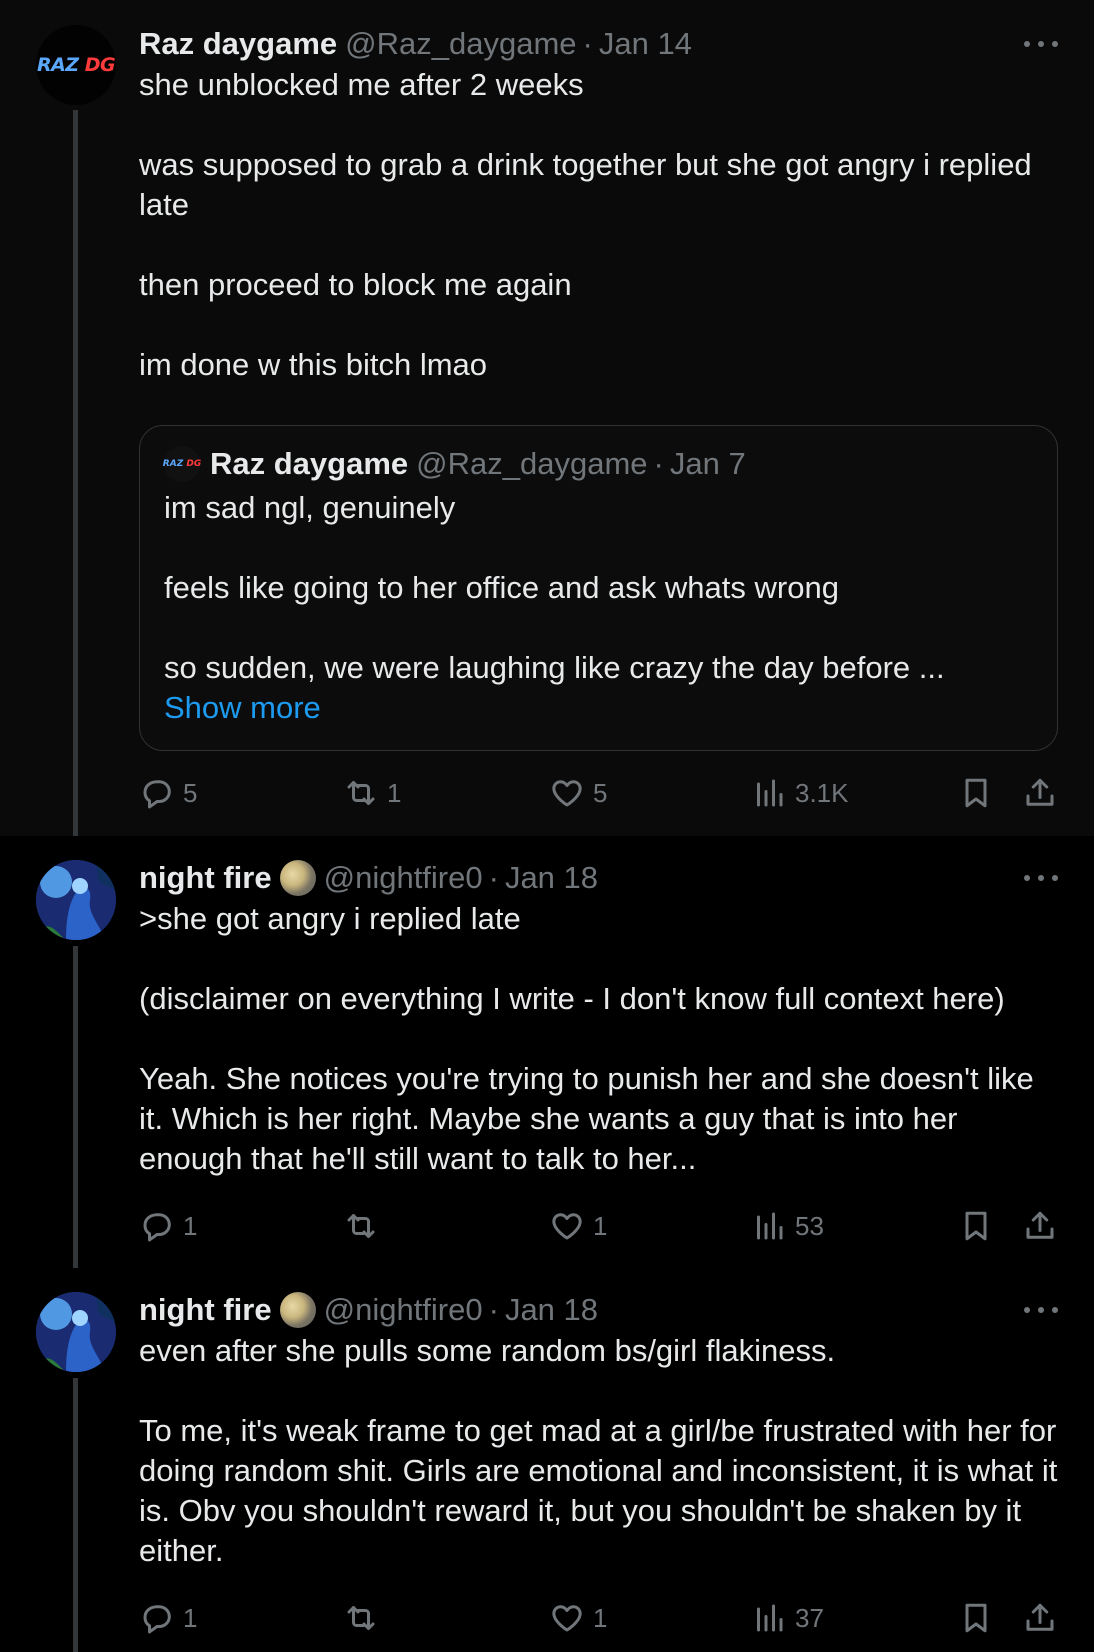 The width and height of the screenshot is (1094, 1652). What do you see at coordinates (707, 463) in the screenshot?
I see `quoted-tweet-date: Jan 7` at bounding box center [707, 463].